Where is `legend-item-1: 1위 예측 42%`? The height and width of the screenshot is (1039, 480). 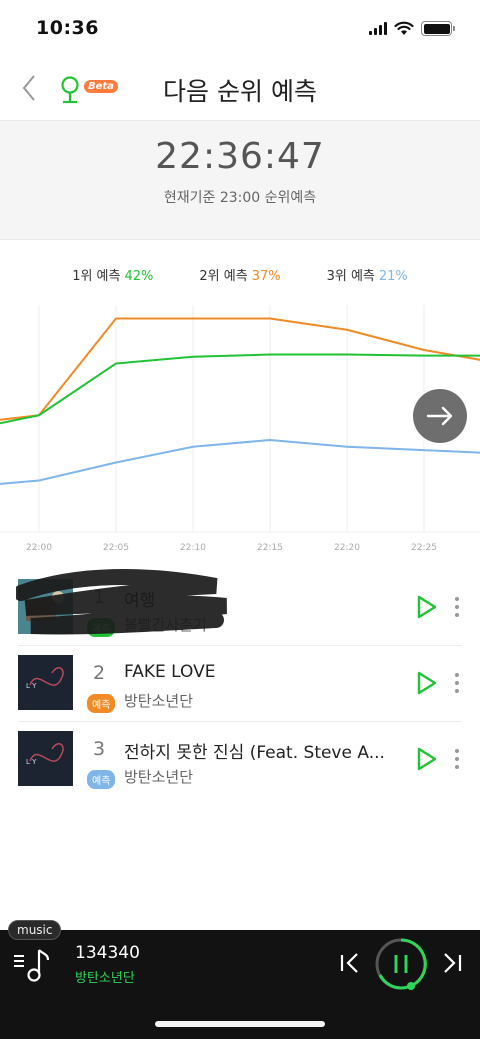 legend-item-1: 1위 예측 42% is located at coordinates (112, 274).